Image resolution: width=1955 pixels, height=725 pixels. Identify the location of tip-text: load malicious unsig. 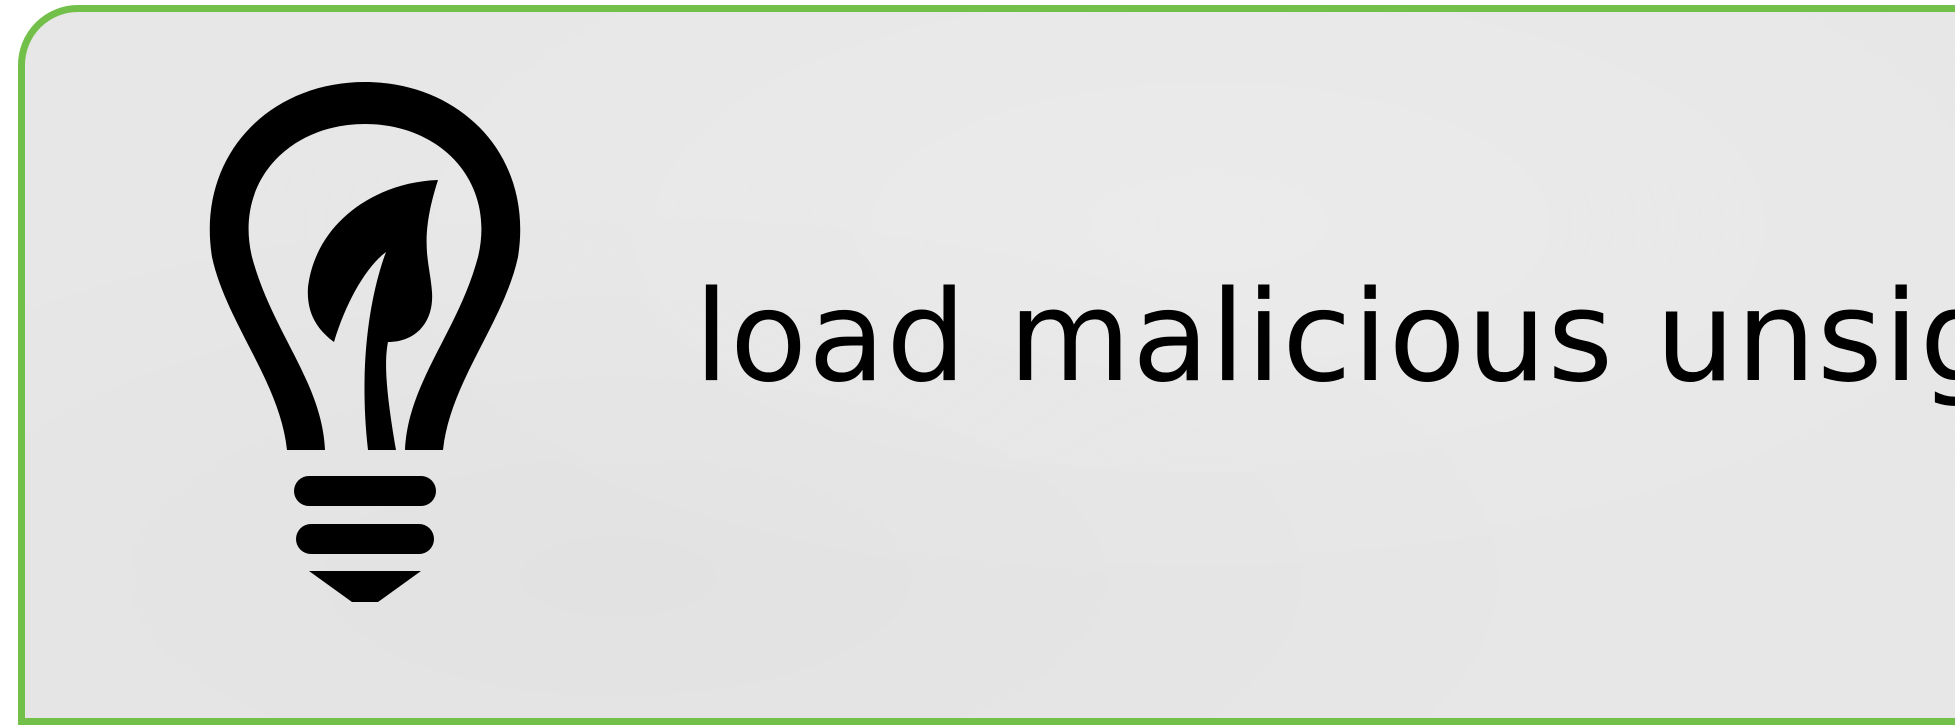
(1324, 336).